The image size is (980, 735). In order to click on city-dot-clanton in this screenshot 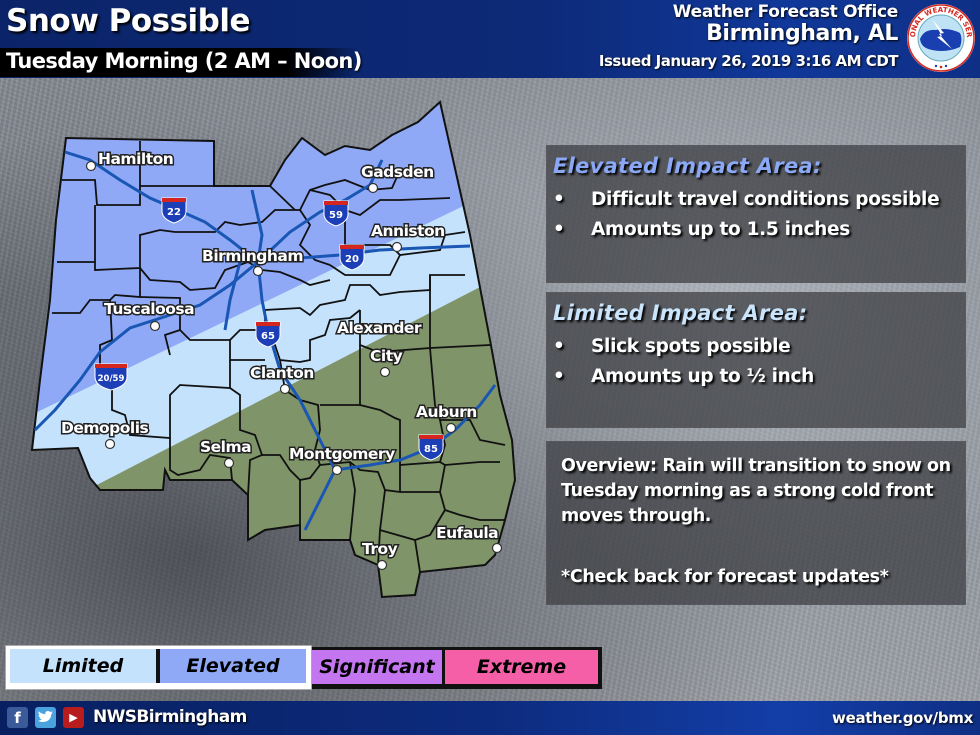, I will do `click(285, 389)`.